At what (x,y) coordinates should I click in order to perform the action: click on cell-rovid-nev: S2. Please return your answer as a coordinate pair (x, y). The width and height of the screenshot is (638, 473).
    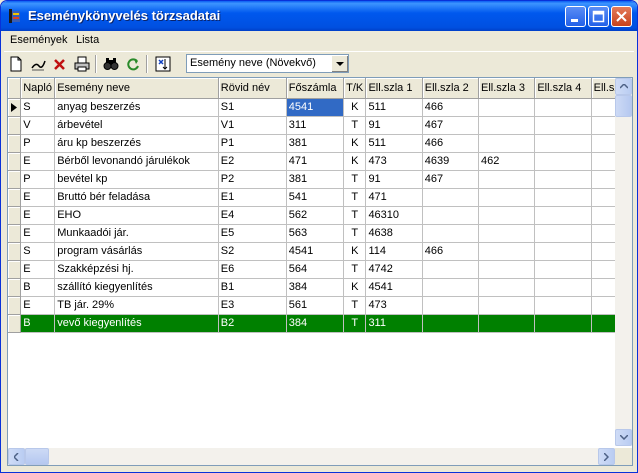
    Looking at the image, I should click on (252, 251).